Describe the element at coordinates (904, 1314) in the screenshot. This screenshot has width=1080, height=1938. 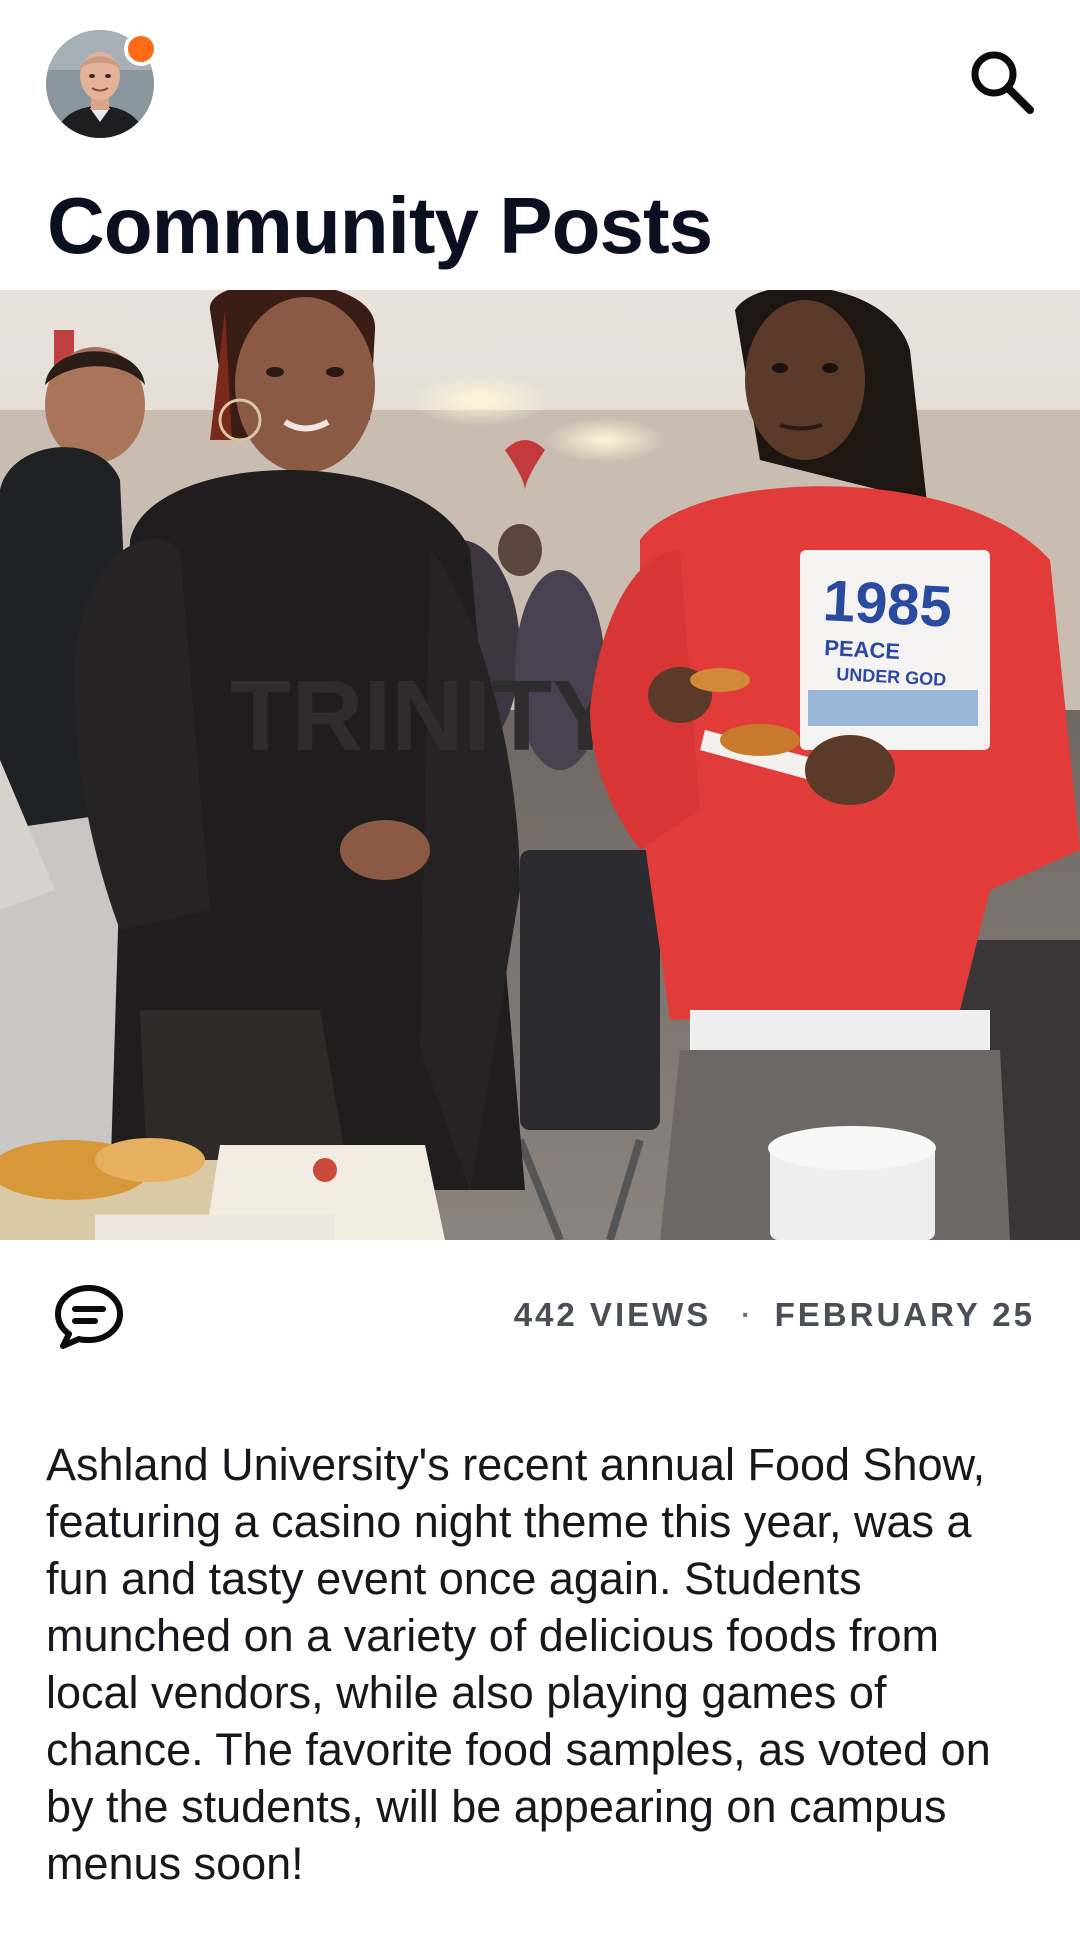
I see `post-date: FEBRUARY 25` at that location.